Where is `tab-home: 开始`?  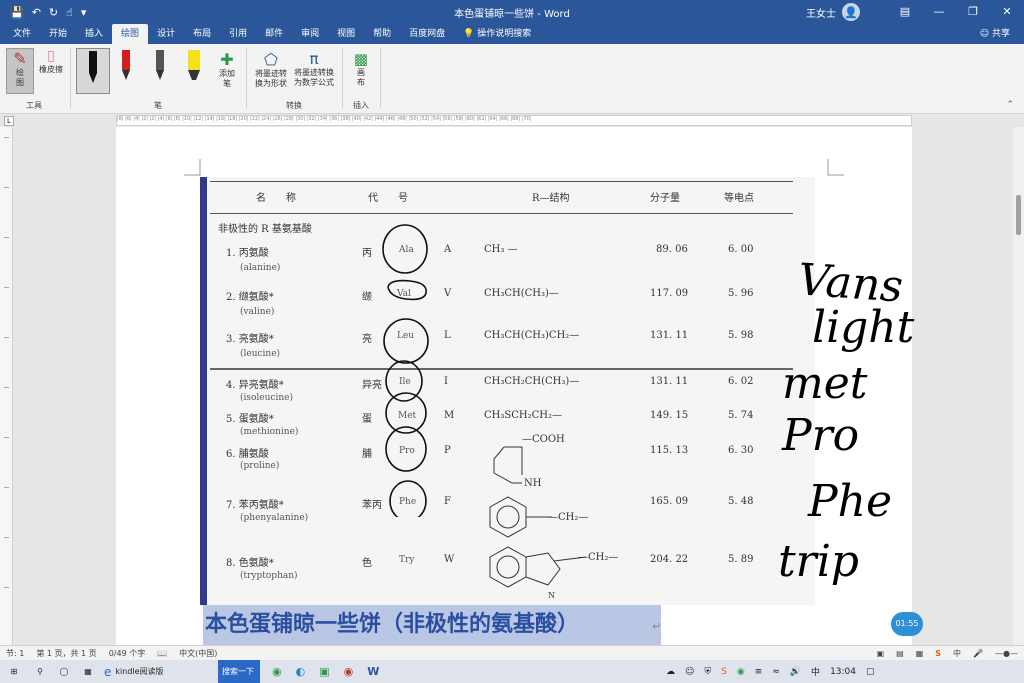 tab-home: 开始 is located at coordinates (58, 34).